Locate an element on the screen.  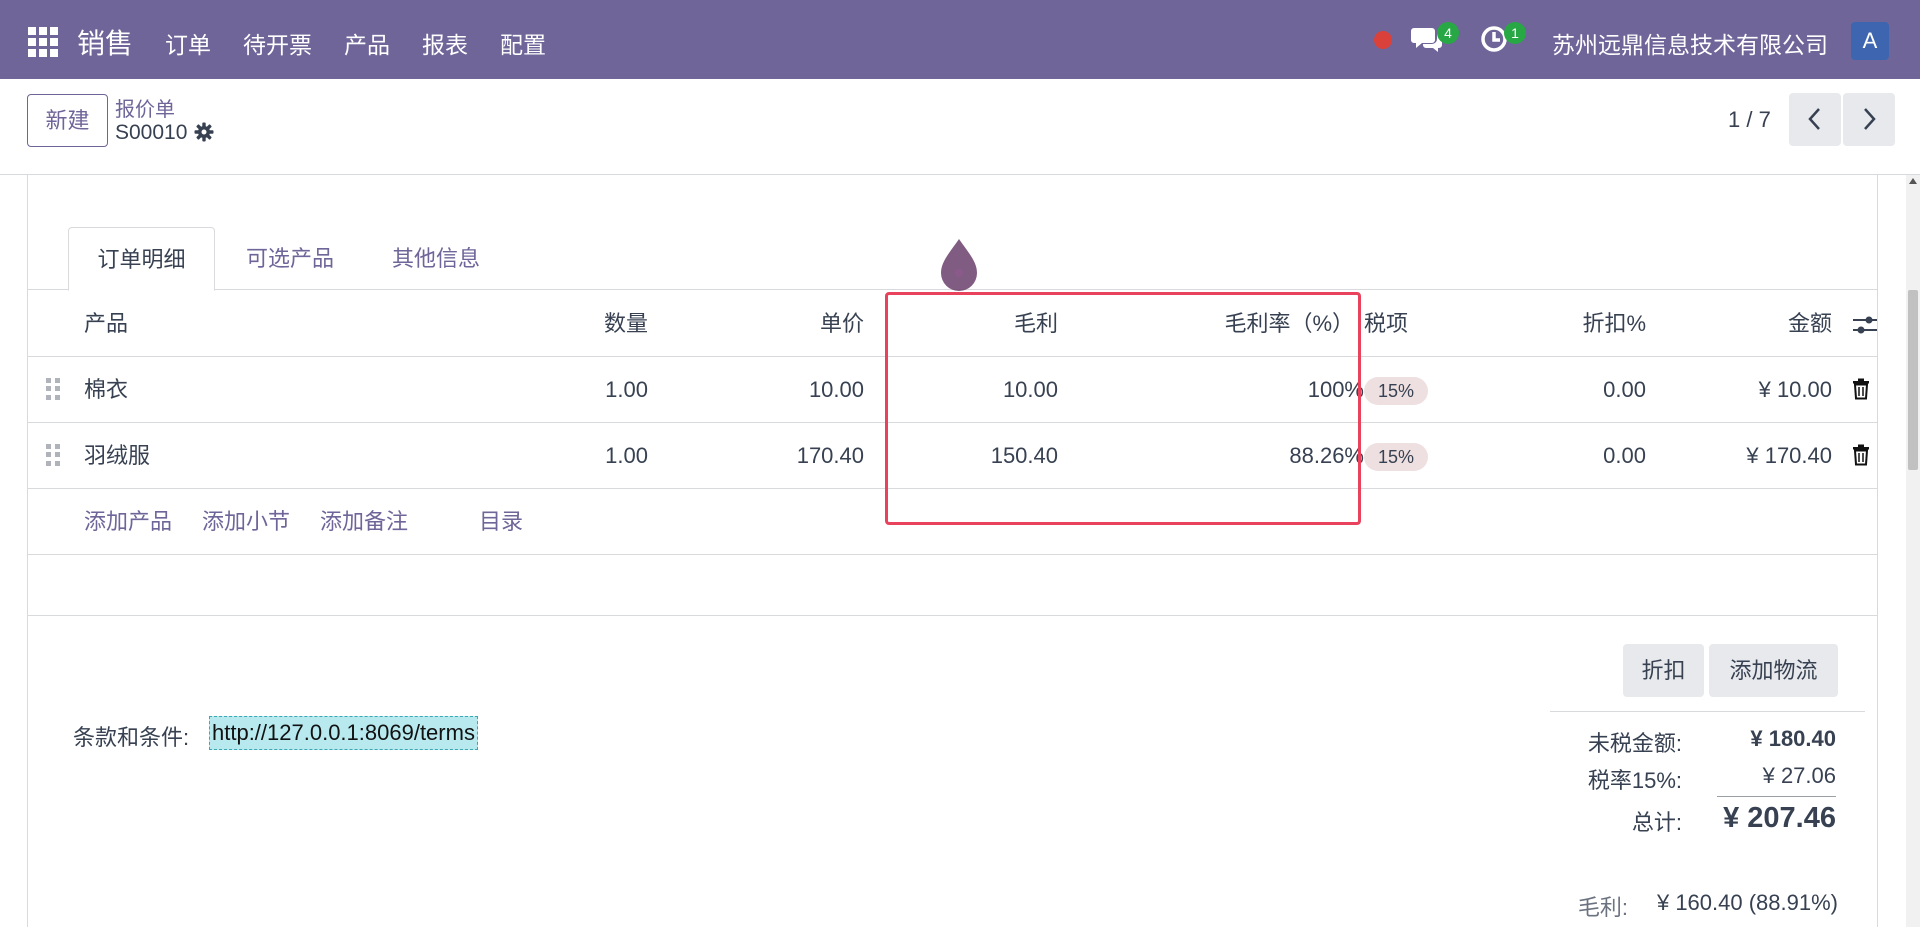
cursor-drop-marker-icon is located at coordinates (959, 265).